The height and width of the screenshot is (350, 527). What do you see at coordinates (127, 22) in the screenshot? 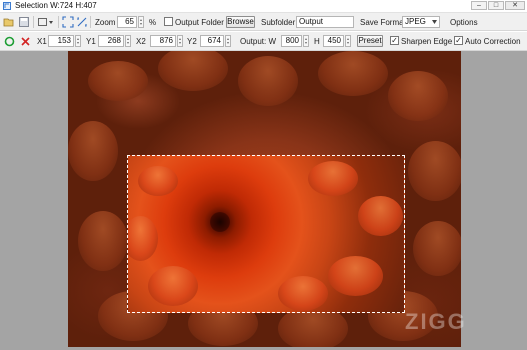
I see `zoom-input: 65` at bounding box center [127, 22].